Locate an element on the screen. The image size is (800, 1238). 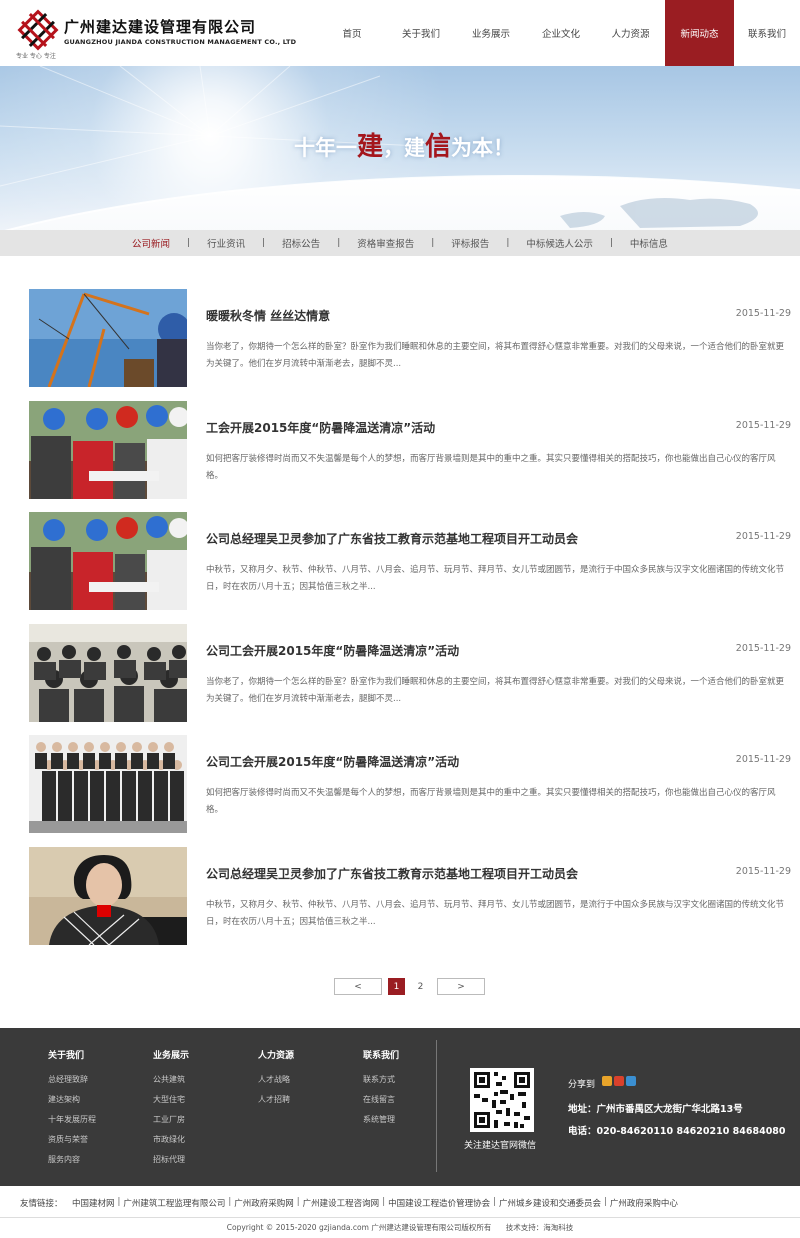
page-2-button: 2 is located at coordinates (420, 986).